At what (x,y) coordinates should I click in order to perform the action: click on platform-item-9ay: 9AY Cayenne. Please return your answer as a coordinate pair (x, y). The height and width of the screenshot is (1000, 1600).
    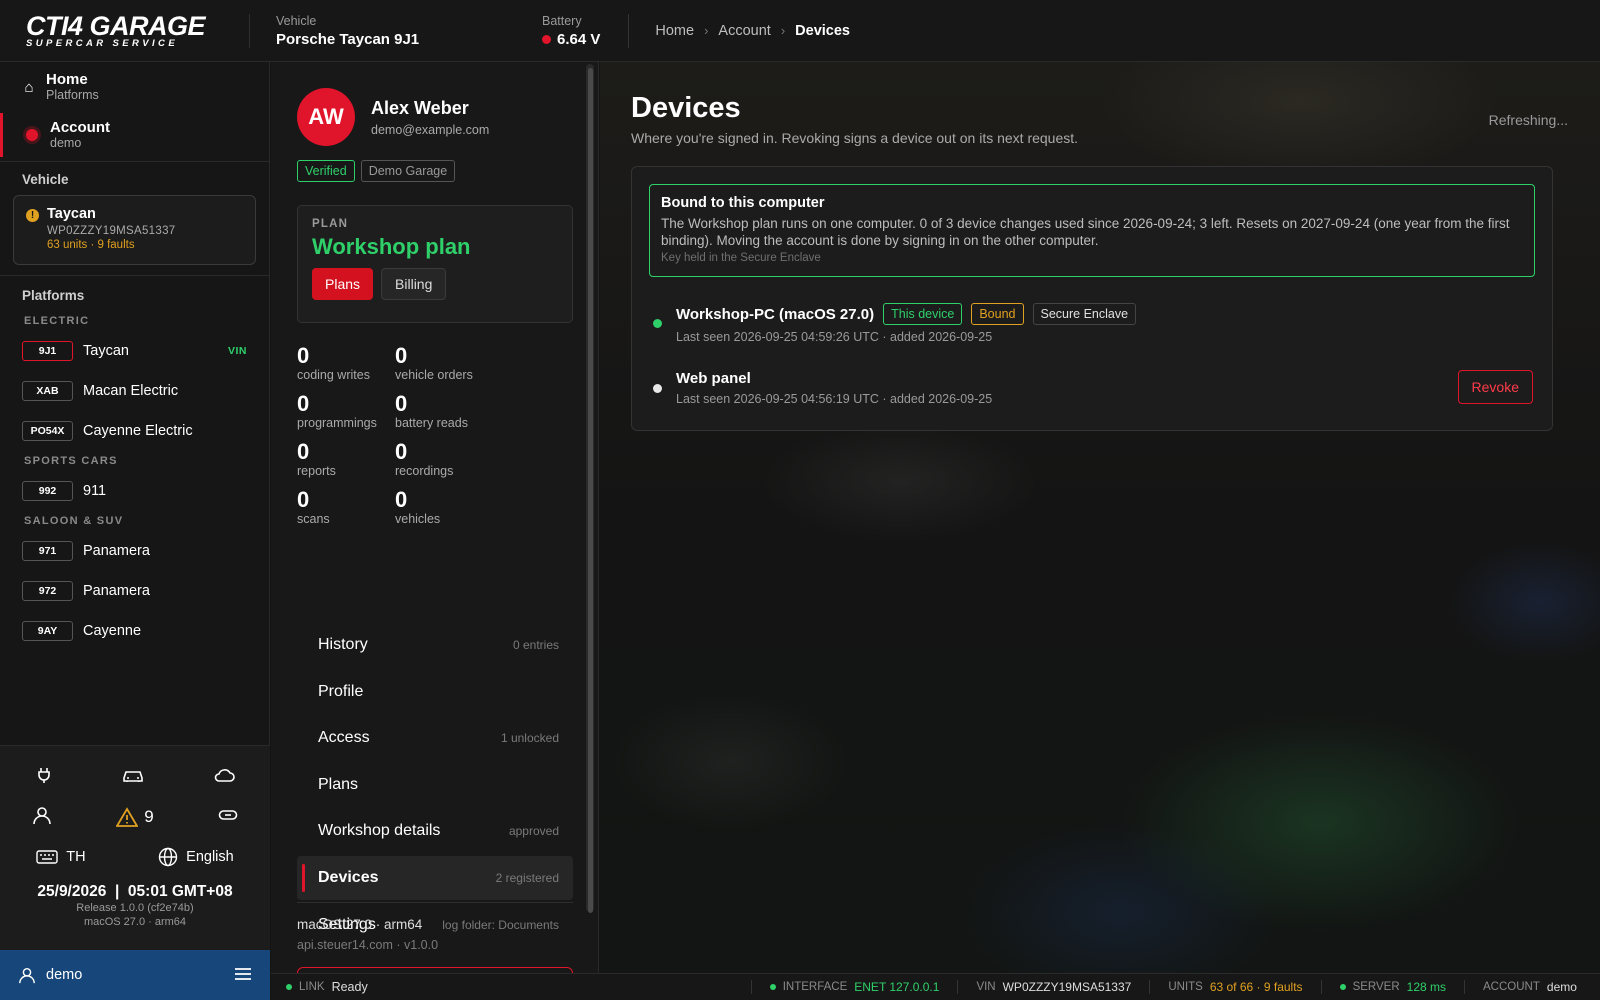
    Looking at the image, I should click on (134, 631).